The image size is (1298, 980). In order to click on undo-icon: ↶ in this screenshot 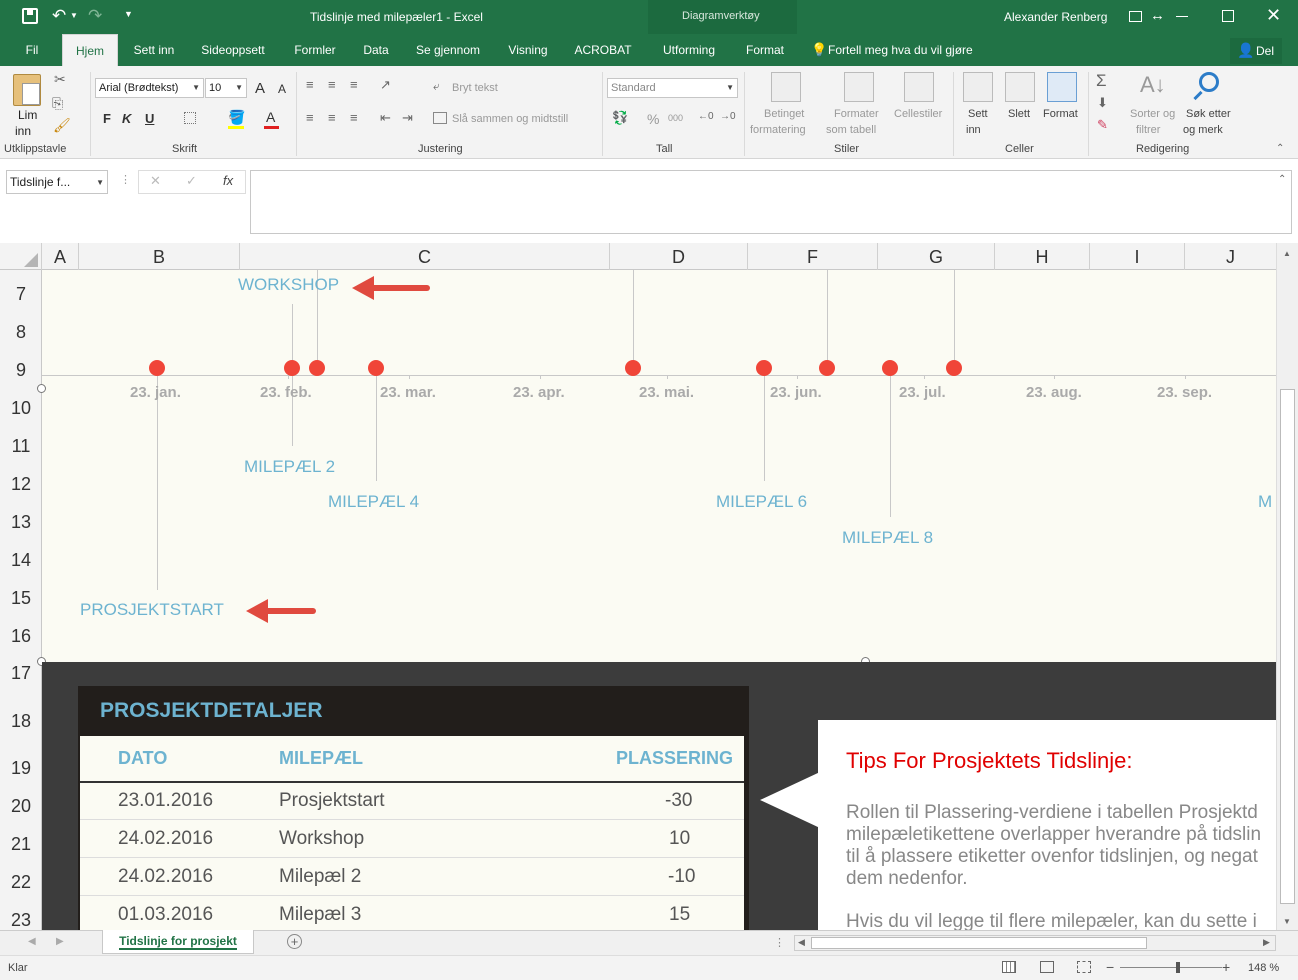, I will do `click(59, 16)`.